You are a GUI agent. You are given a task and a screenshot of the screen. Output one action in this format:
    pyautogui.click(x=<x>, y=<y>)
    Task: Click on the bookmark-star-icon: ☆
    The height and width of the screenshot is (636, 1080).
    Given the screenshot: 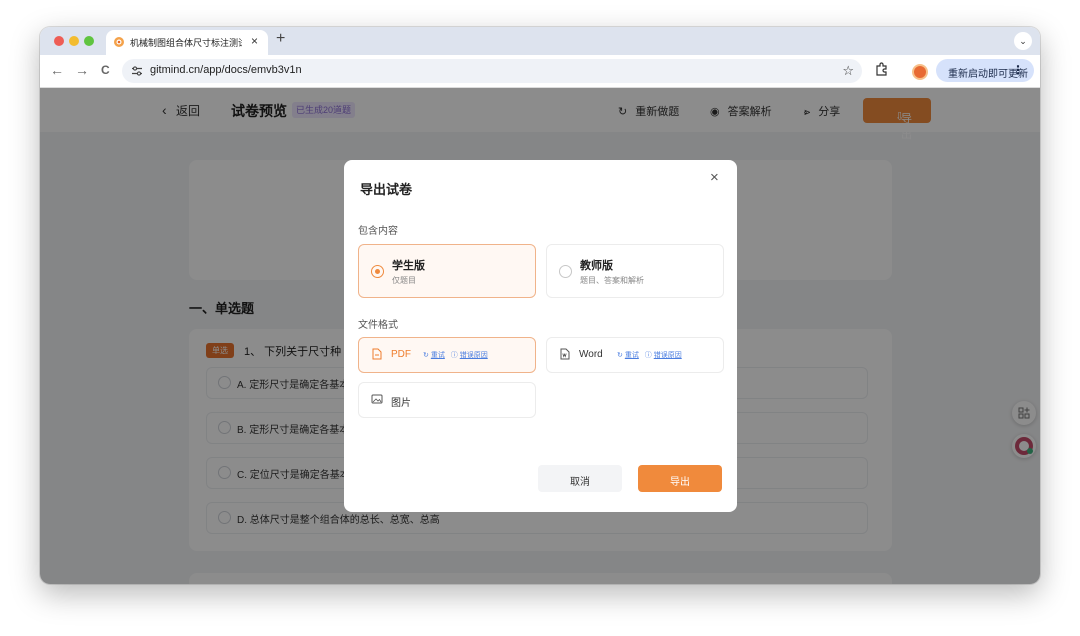 What is the action you would take?
    pyautogui.click(x=848, y=71)
    